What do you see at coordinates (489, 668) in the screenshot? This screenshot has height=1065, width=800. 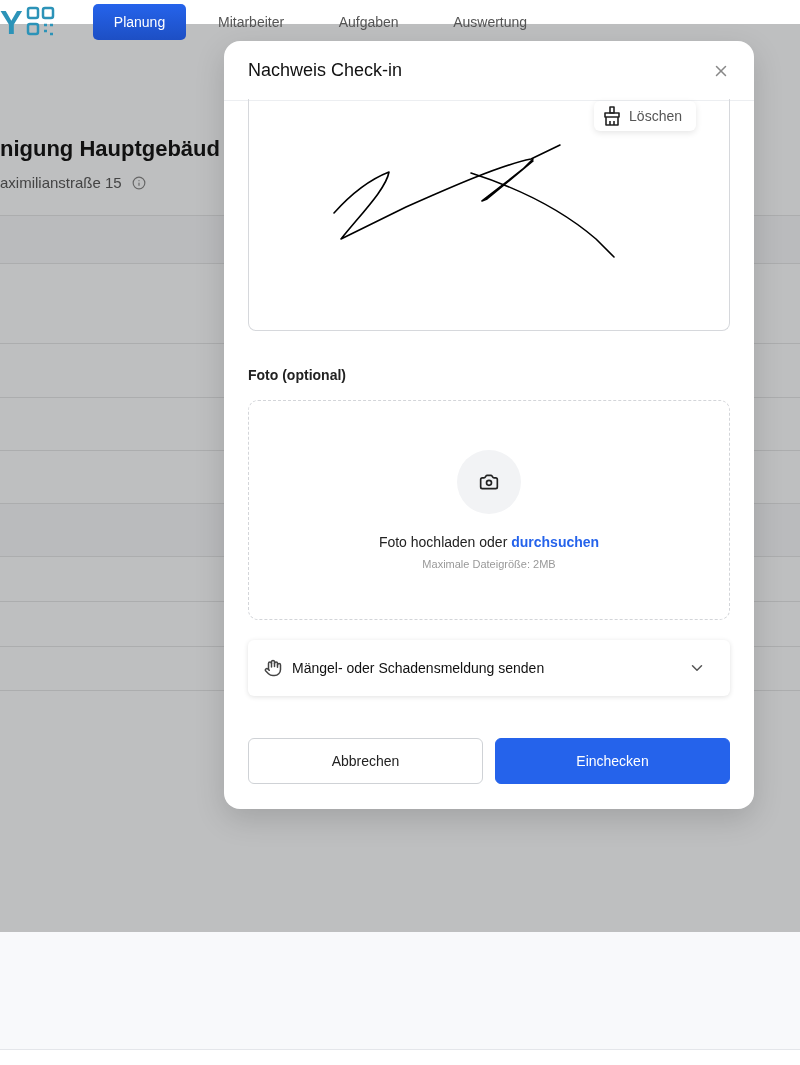 I see `report-accordion: Mängel- oder Schadensmeldung senden` at bounding box center [489, 668].